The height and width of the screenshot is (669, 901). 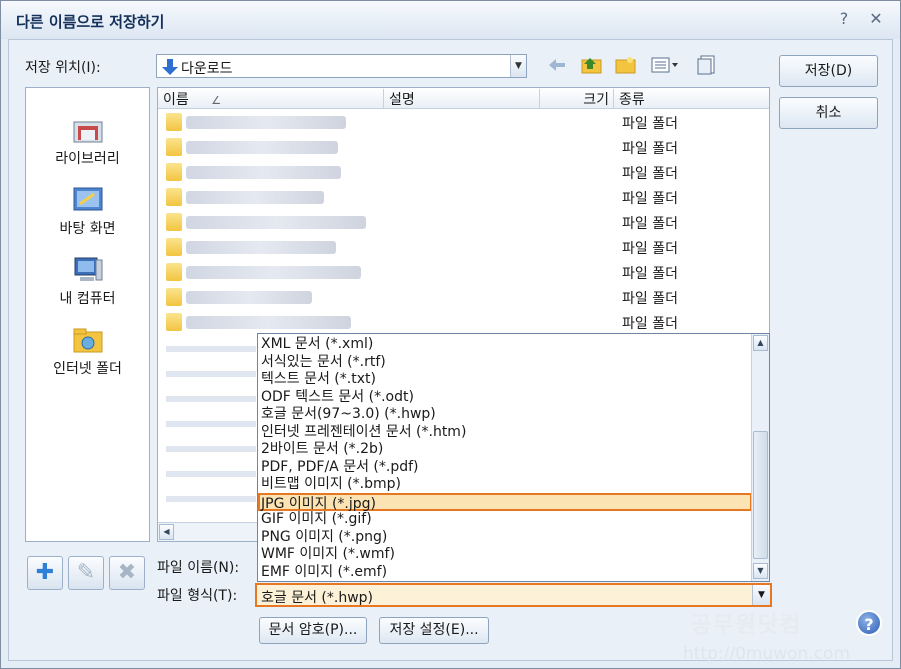 I want to click on file-type-option: 서식있는 문서 (*.rtf), so click(x=323, y=362).